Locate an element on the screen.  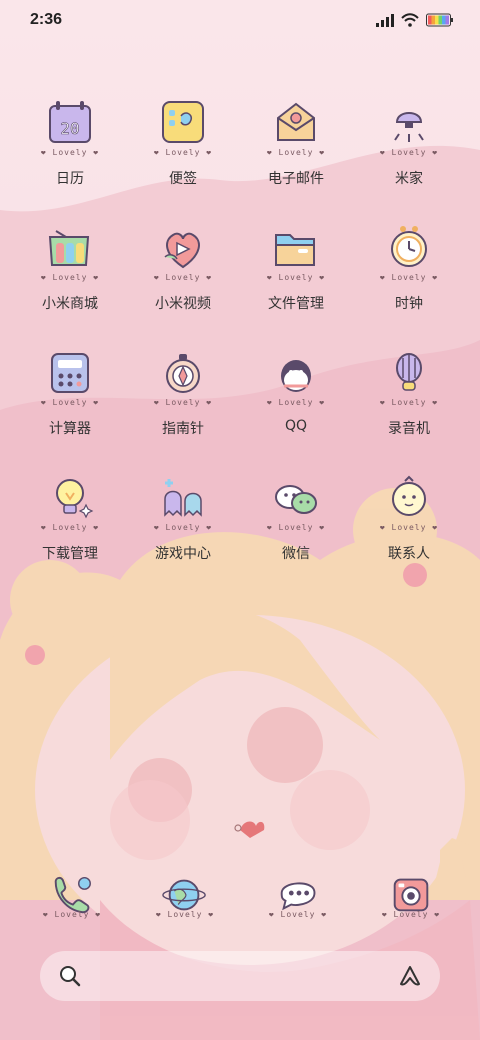
app-contacts: ❤ Lovely ❤ 联系人 is located at coordinates (409, 526).